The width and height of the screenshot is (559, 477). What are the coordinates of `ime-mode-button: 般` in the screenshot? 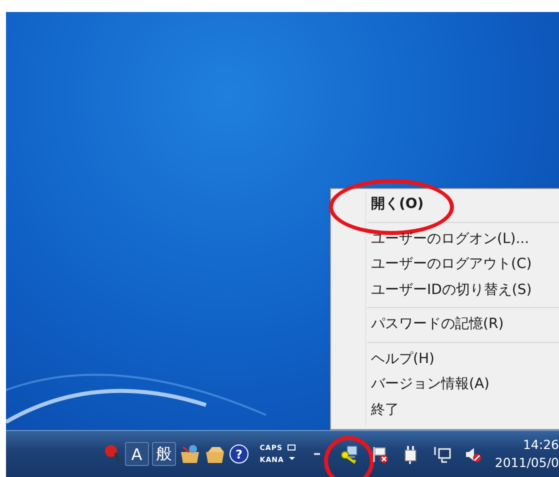 It's located at (164, 454).